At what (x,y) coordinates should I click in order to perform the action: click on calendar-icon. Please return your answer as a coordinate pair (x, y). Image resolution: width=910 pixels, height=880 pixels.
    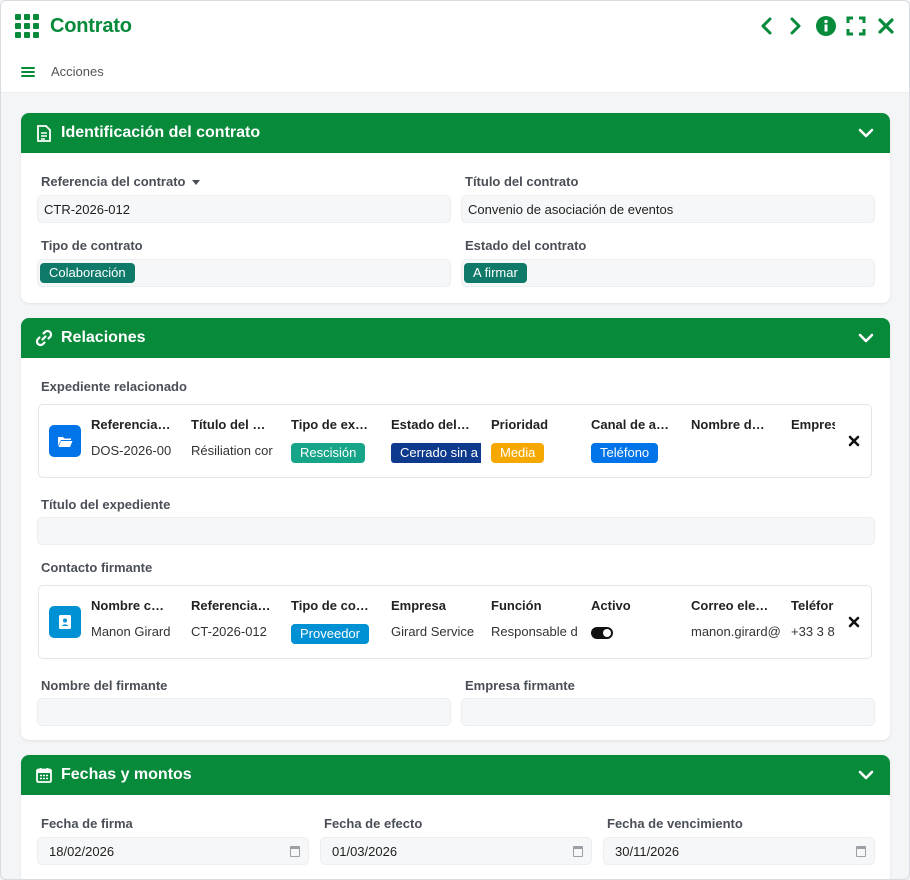
    Looking at the image, I should click on (44, 775).